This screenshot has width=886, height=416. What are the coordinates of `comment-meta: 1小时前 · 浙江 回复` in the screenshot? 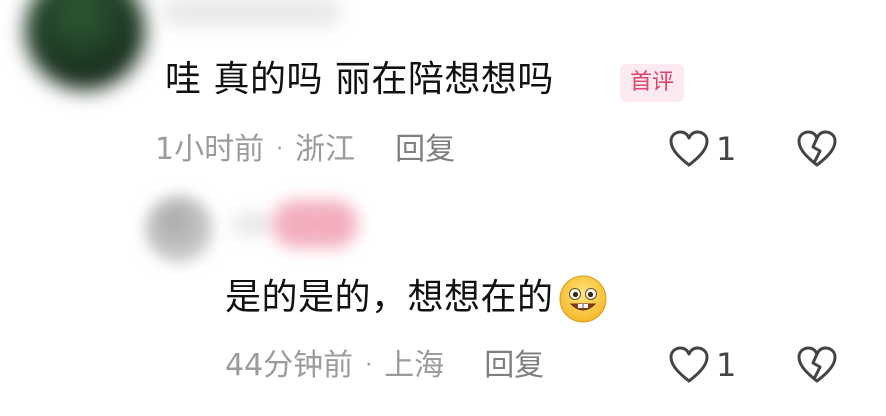 It's located at (305, 150).